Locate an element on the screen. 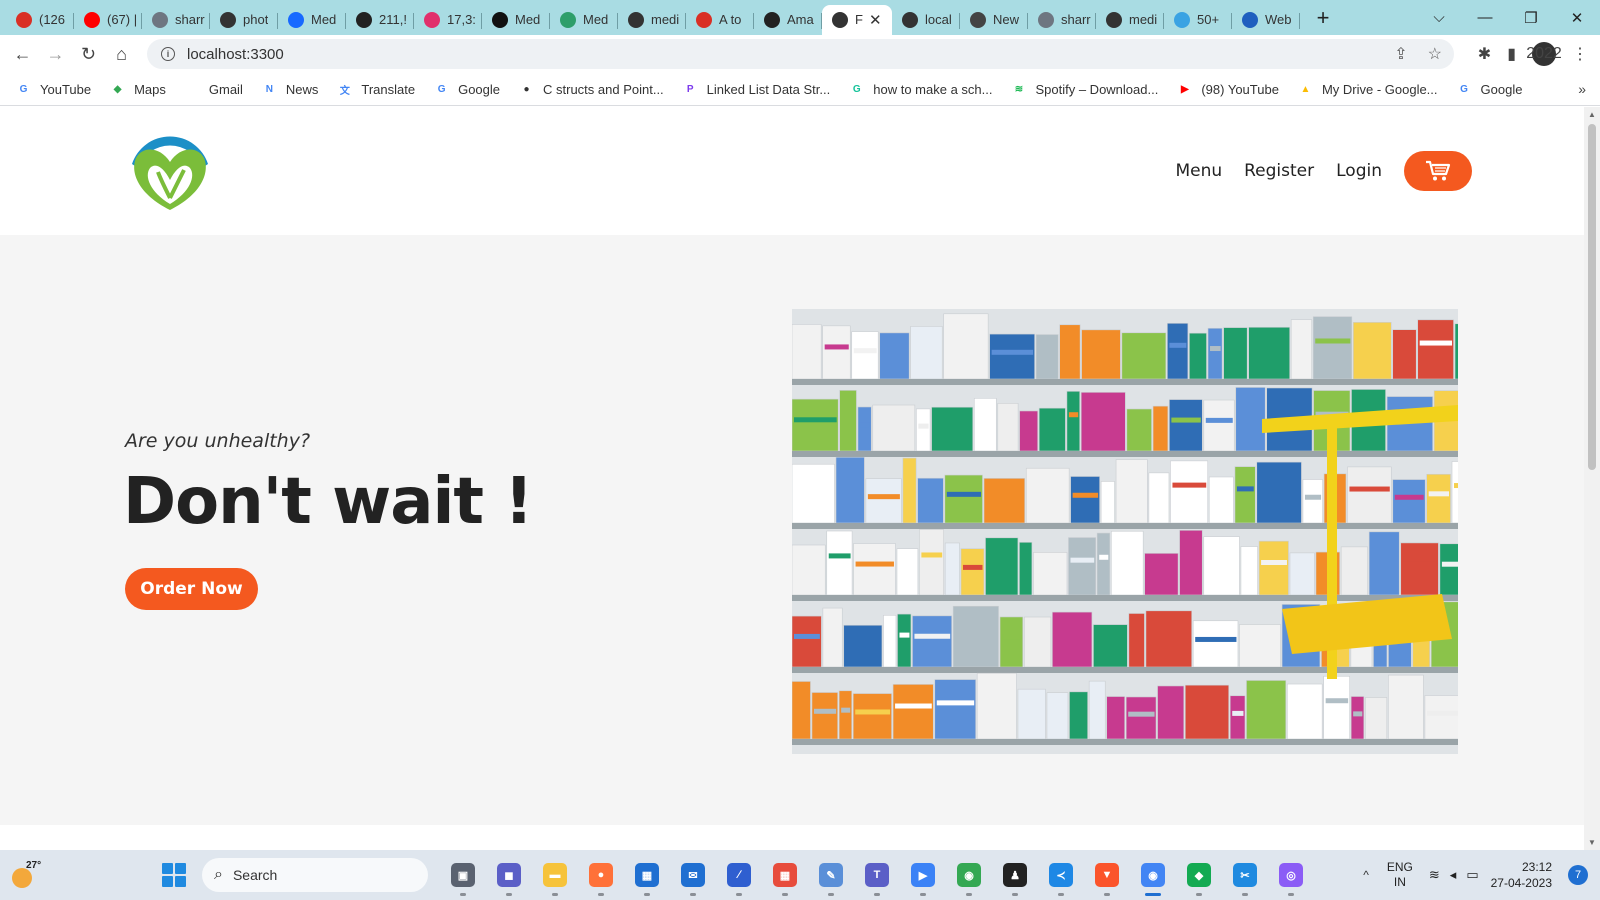 This screenshot has height=900, width=1600. order-now-button: Order Now is located at coordinates (191, 589).